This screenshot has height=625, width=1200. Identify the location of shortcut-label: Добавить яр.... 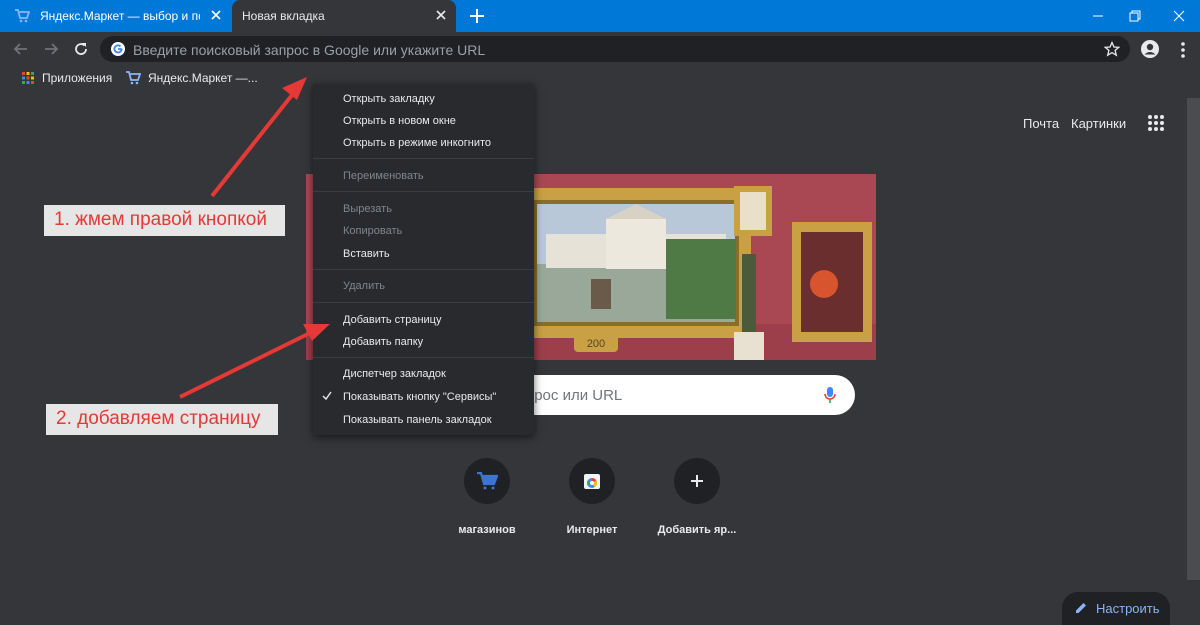
(697, 530).